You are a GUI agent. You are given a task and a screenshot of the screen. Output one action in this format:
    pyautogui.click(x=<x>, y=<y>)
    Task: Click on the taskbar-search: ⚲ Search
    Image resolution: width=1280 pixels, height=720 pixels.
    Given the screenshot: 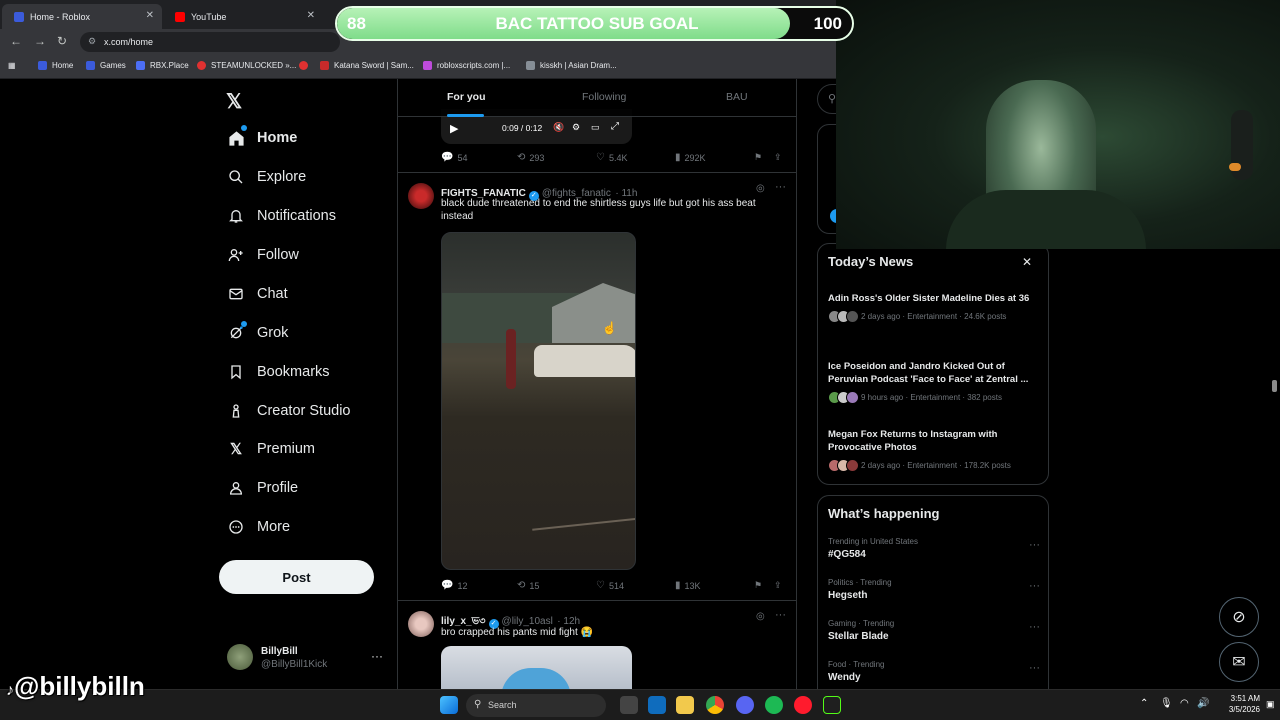 What is the action you would take?
    pyautogui.click(x=536, y=705)
    